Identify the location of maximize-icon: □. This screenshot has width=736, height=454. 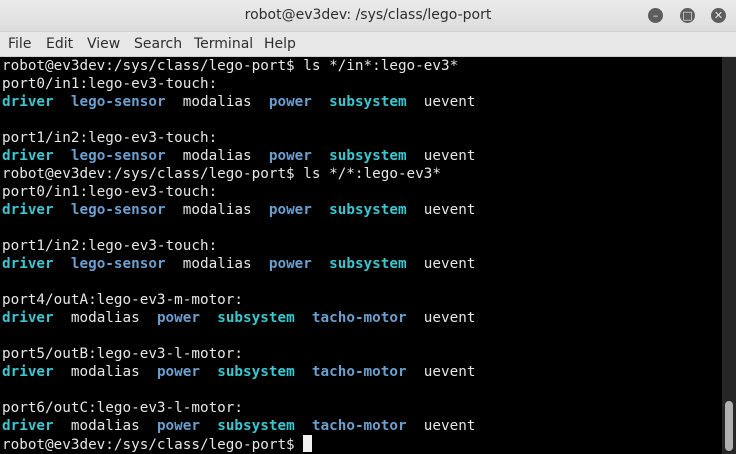
(687, 15).